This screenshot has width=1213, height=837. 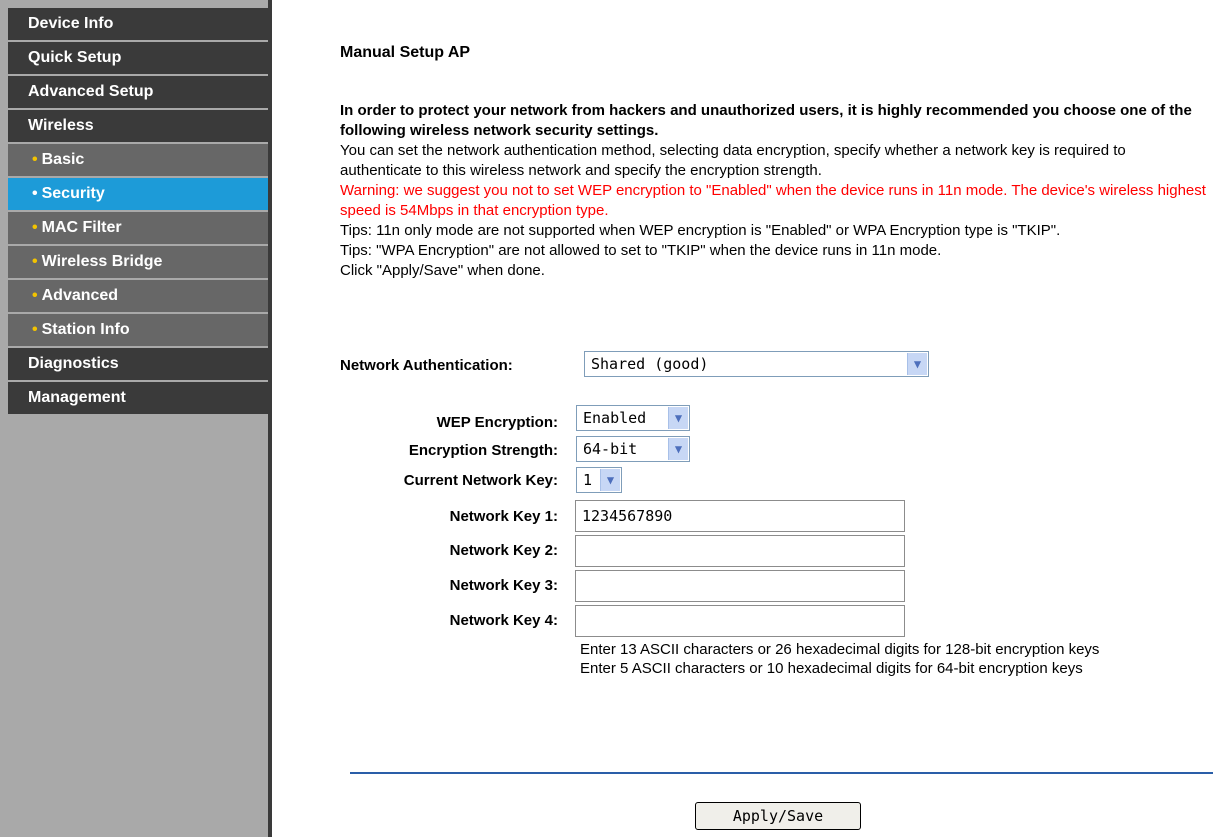 I want to click on sidebar-item-label: Station Info, so click(x=85, y=329).